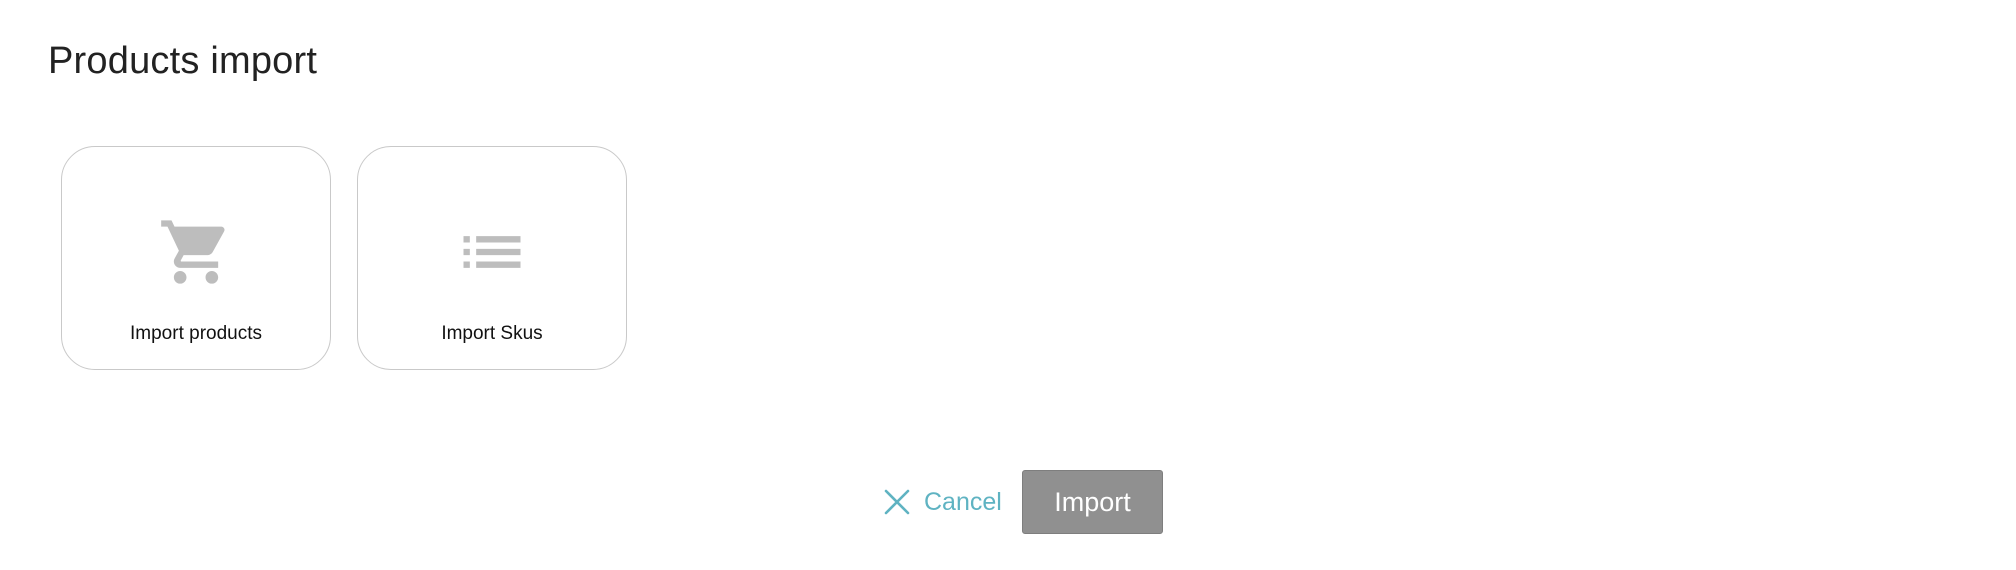  Describe the element at coordinates (183, 61) in the screenshot. I see `dialog-title: Products import` at that location.